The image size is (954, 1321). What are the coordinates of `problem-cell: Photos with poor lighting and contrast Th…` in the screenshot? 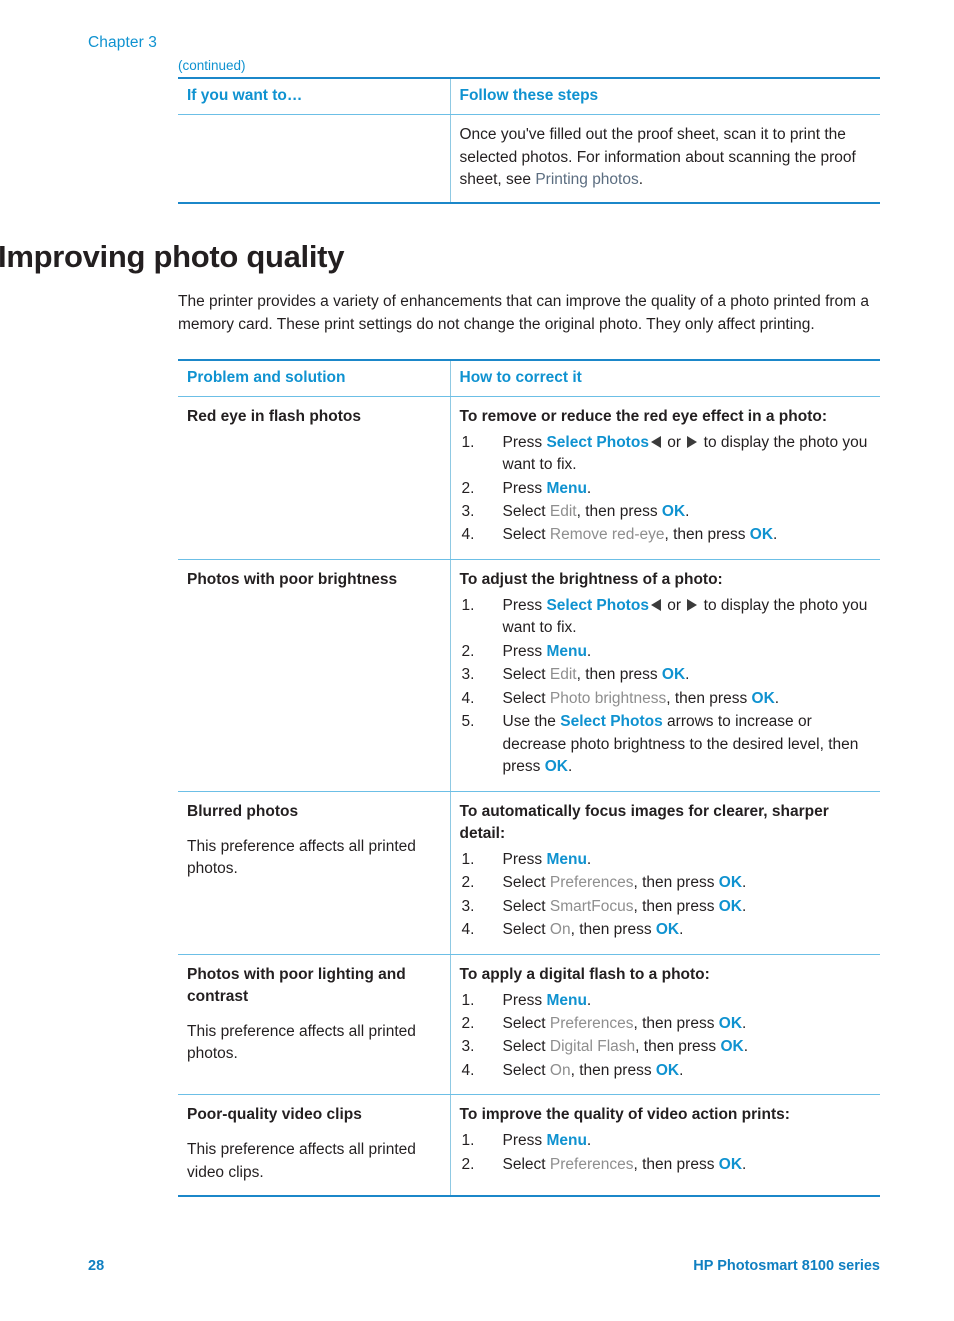 It's located at (314, 1025).